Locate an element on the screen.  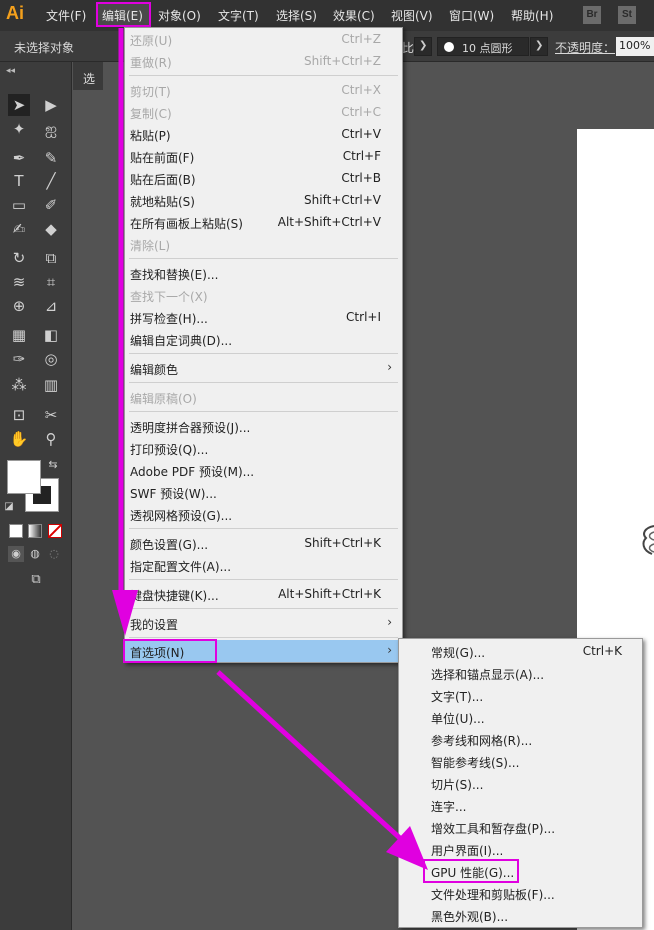
direct-selection-tool-icon: ▶ is located at coordinates (51, 105).